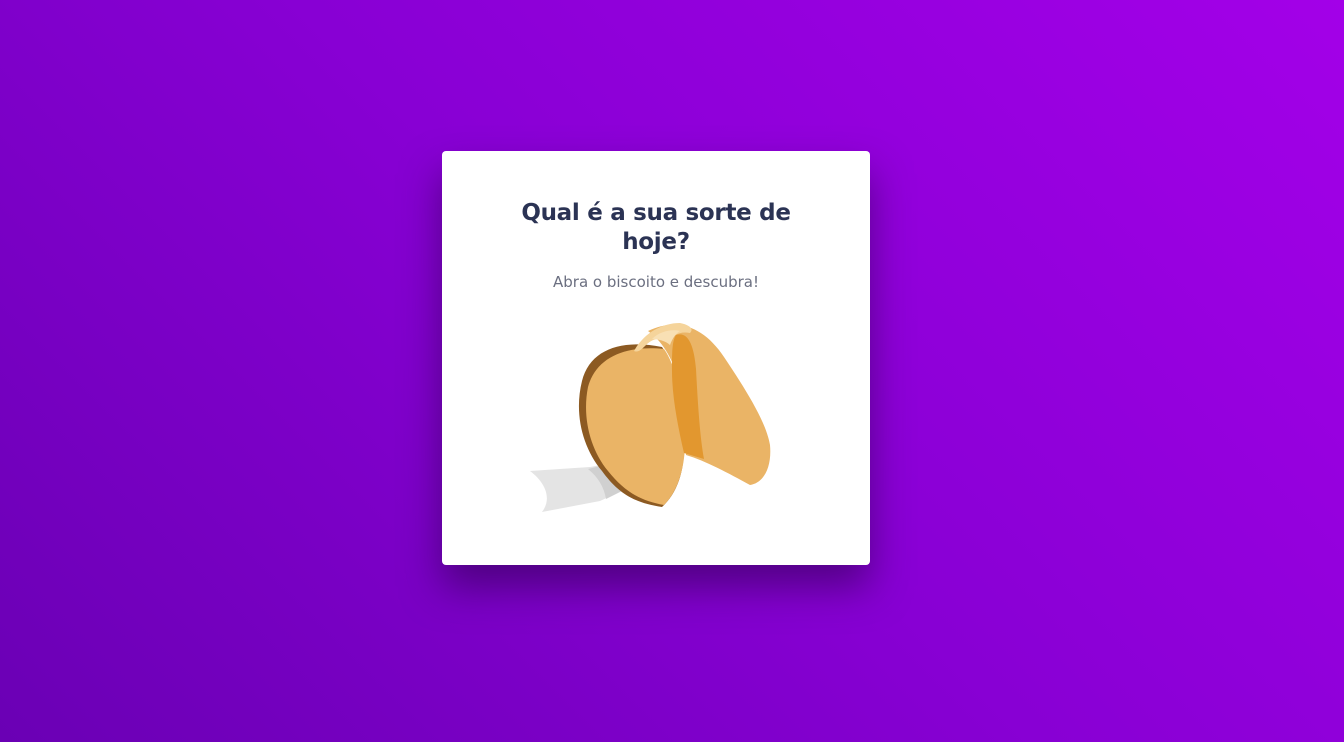  I want to click on fortune-cookie-button, so click(657, 416).